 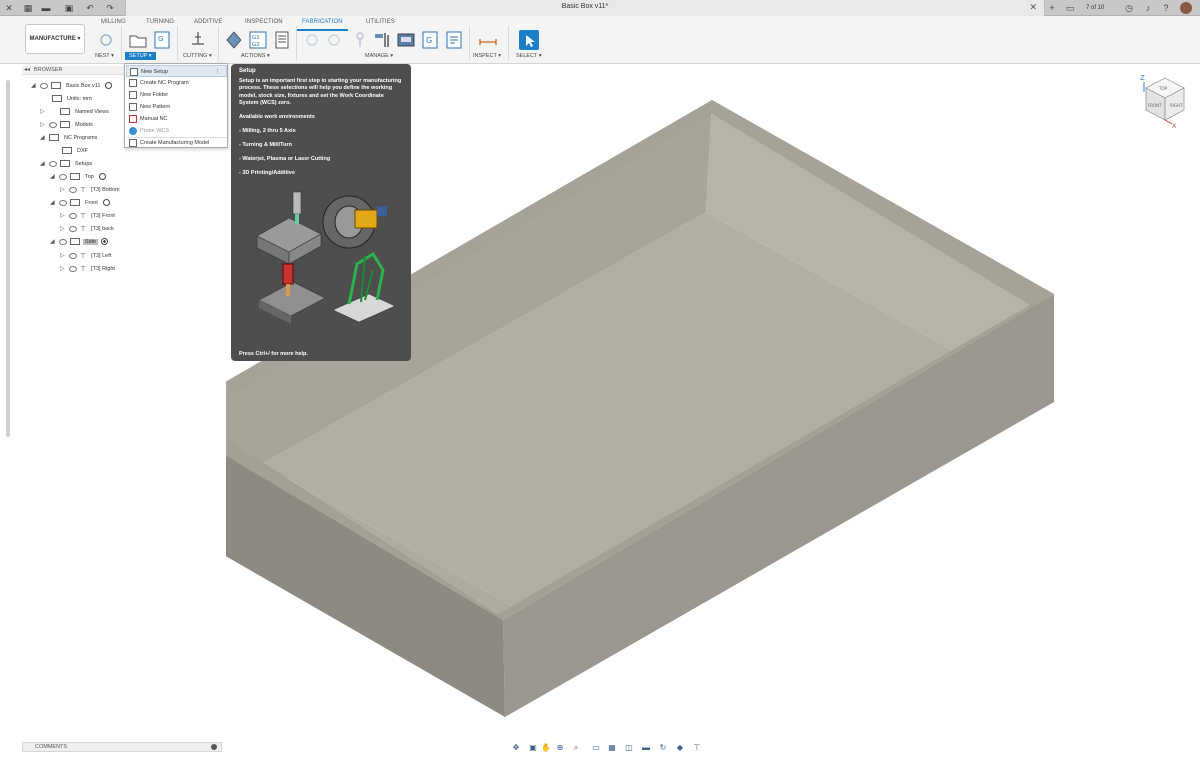 I want to click on visual-style-icon: ◆, so click(x=680, y=748).